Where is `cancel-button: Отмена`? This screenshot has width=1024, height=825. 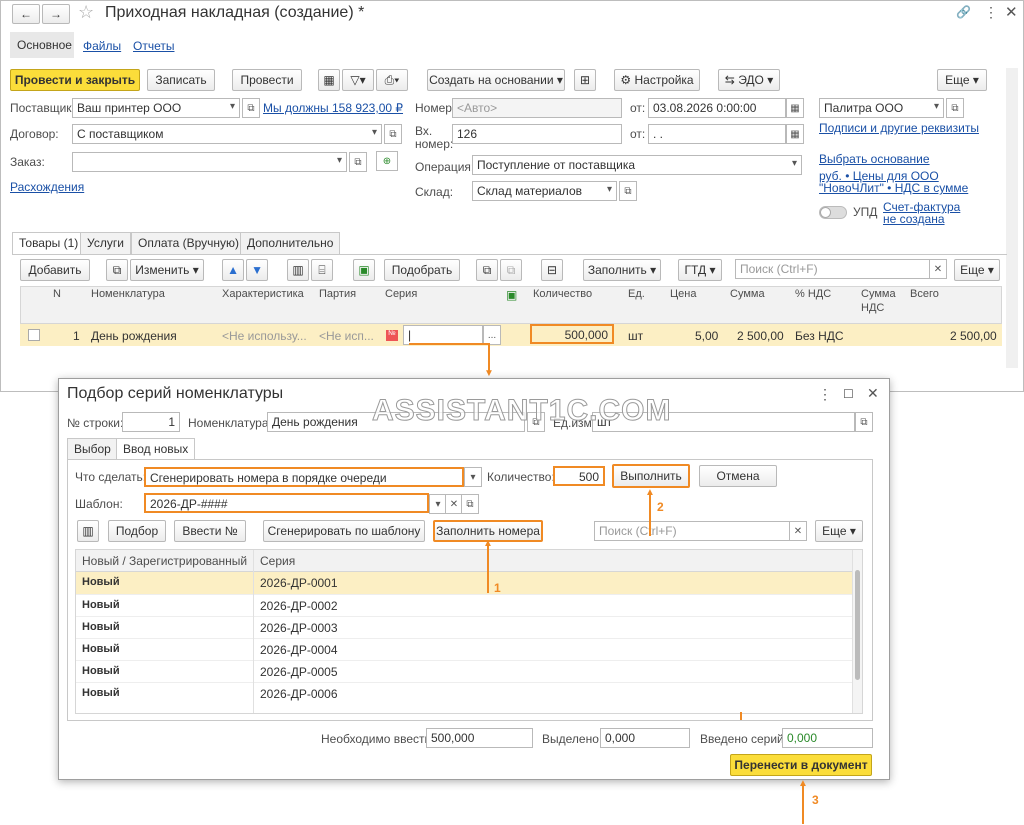
cancel-button: Отмена is located at coordinates (738, 476).